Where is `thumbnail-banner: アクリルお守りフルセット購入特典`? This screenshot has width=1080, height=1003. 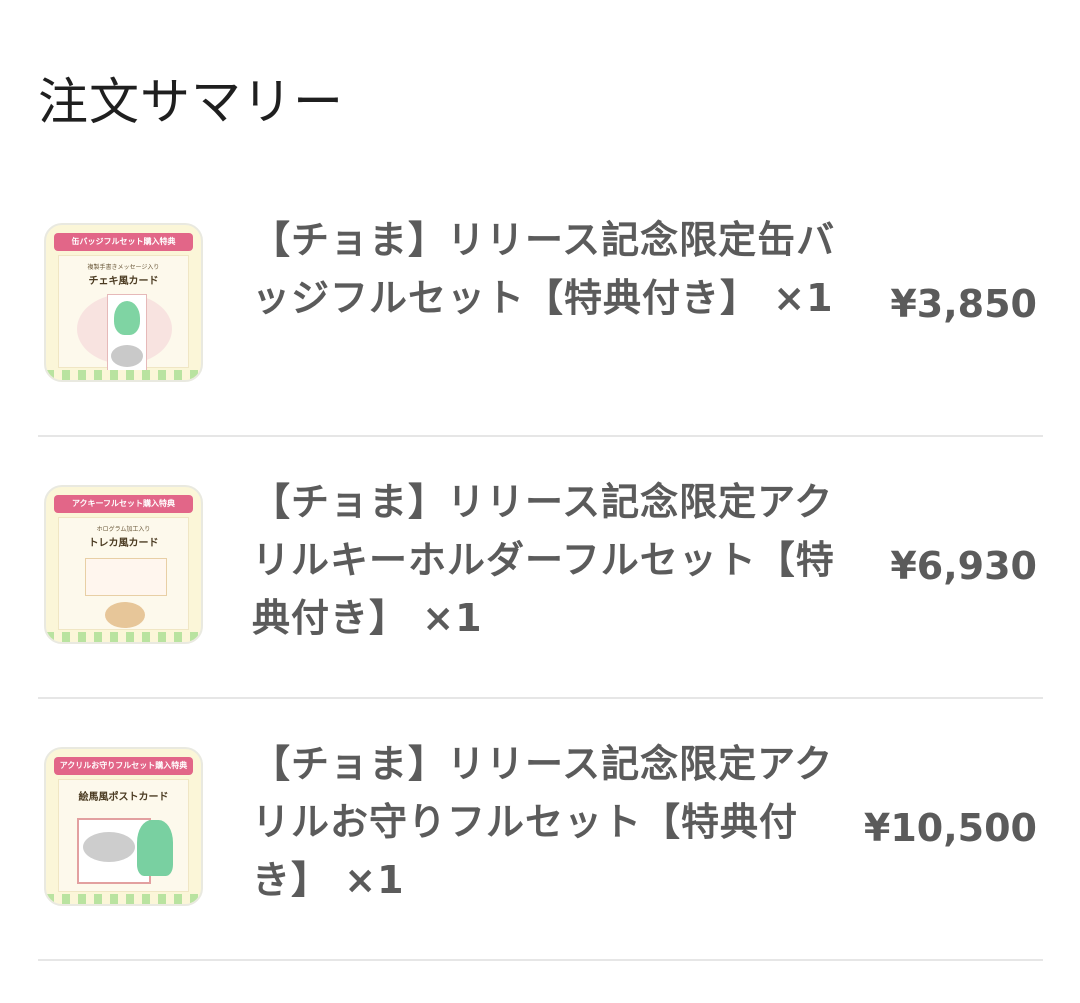
thumbnail-banner: アクリルお守りフルセット購入特典 is located at coordinates (123, 766).